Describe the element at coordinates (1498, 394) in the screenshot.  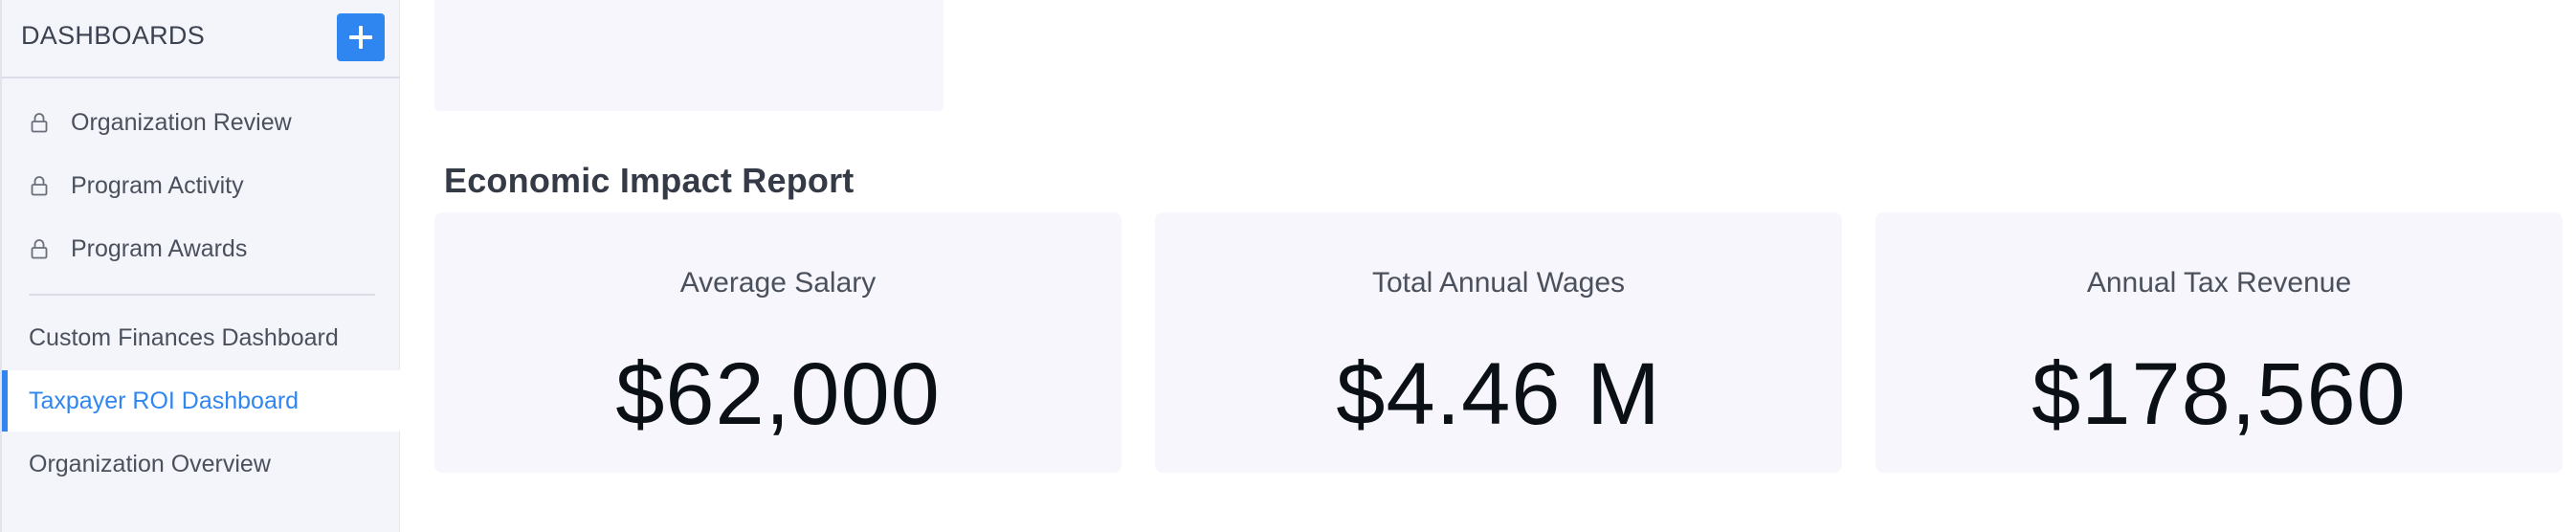
I see `kpi-value: $4.46 M` at that location.